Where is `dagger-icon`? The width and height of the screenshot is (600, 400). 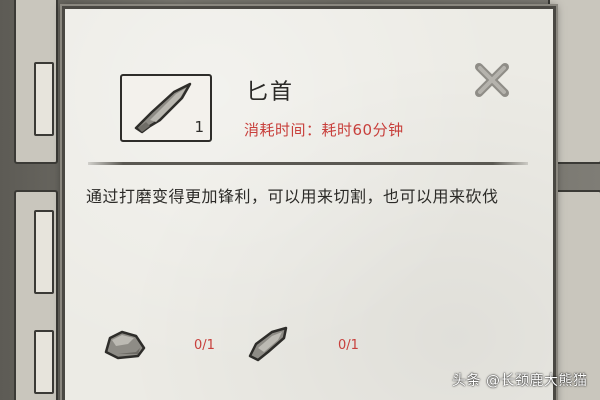
dagger-icon is located at coordinates (163, 108).